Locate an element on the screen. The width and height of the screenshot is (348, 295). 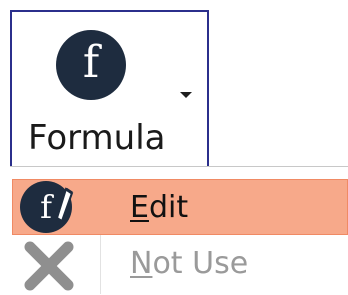
menu-item-not-use-label: Not Use is located at coordinates (189, 263).